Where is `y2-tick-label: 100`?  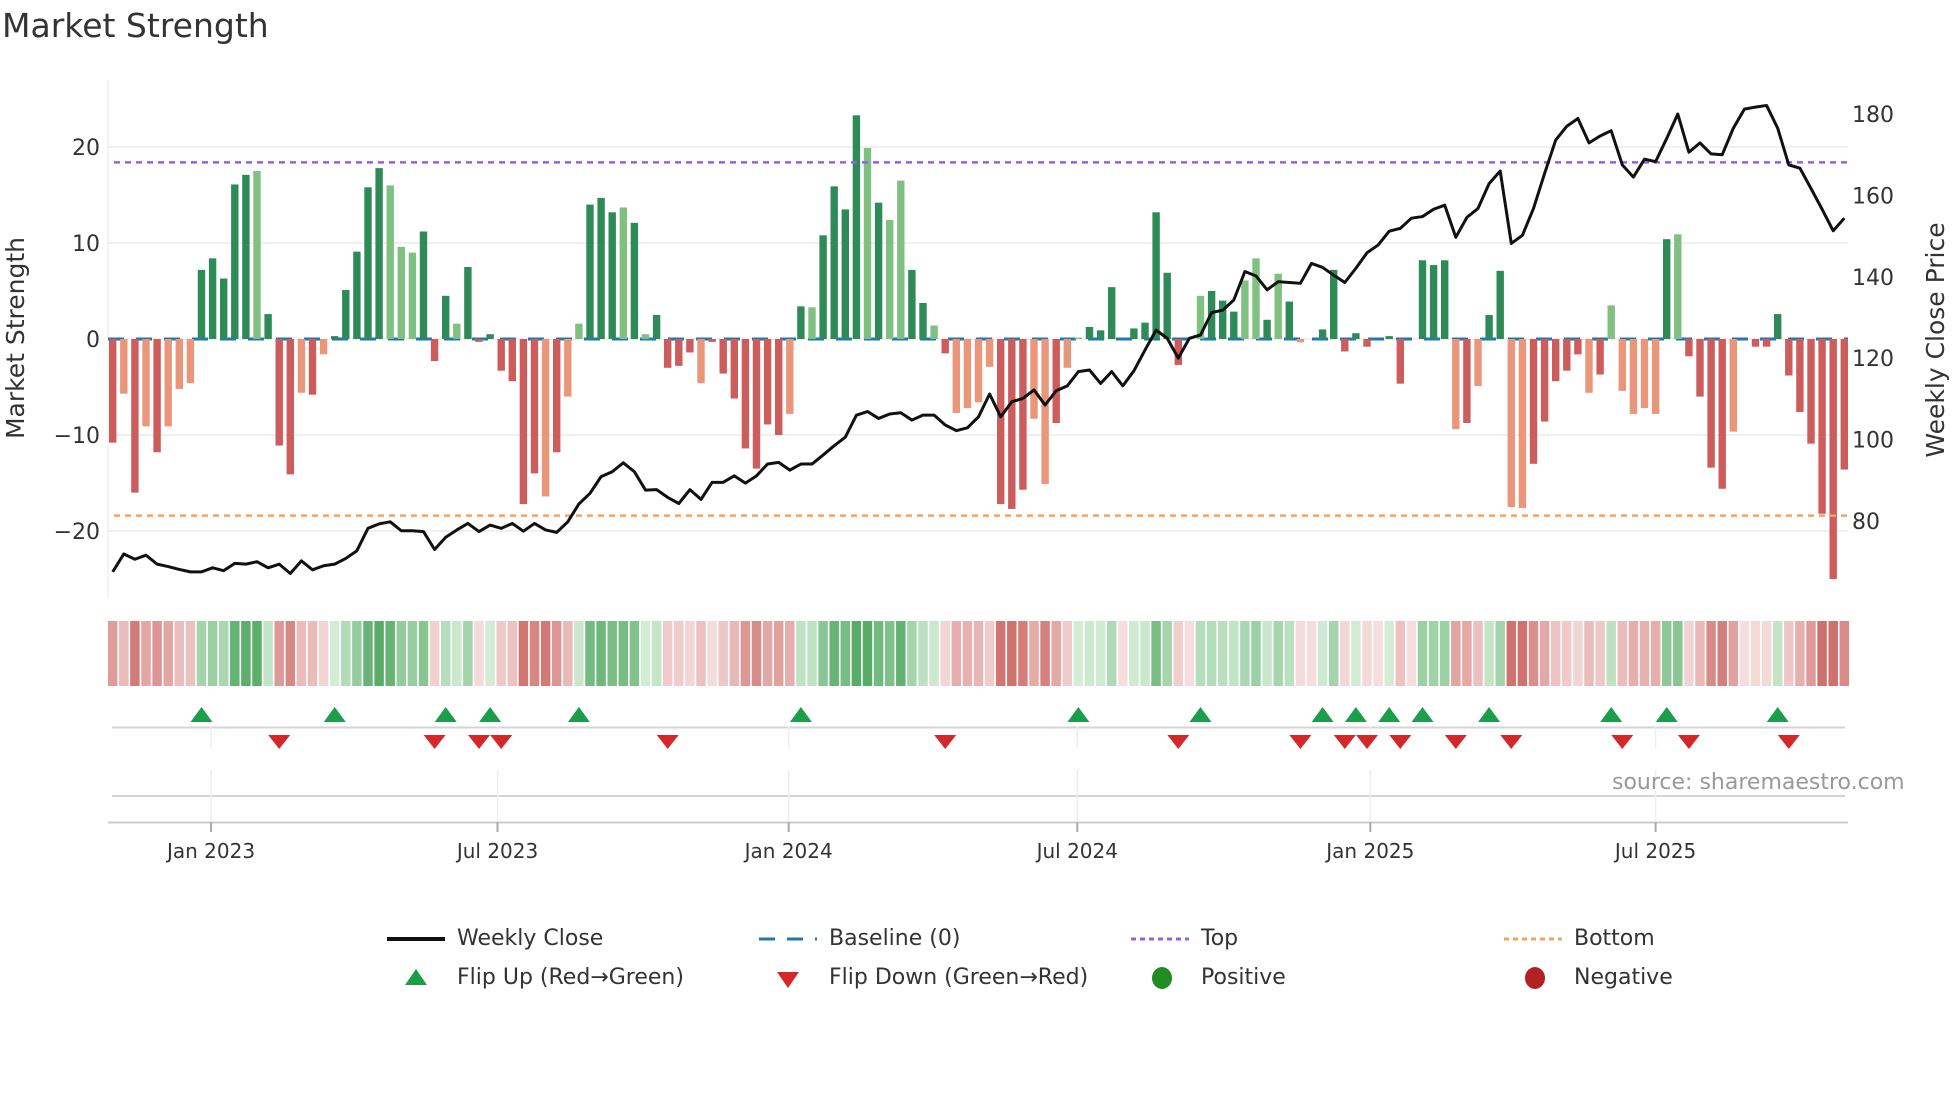 y2-tick-label: 100 is located at coordinates (1873, 441).